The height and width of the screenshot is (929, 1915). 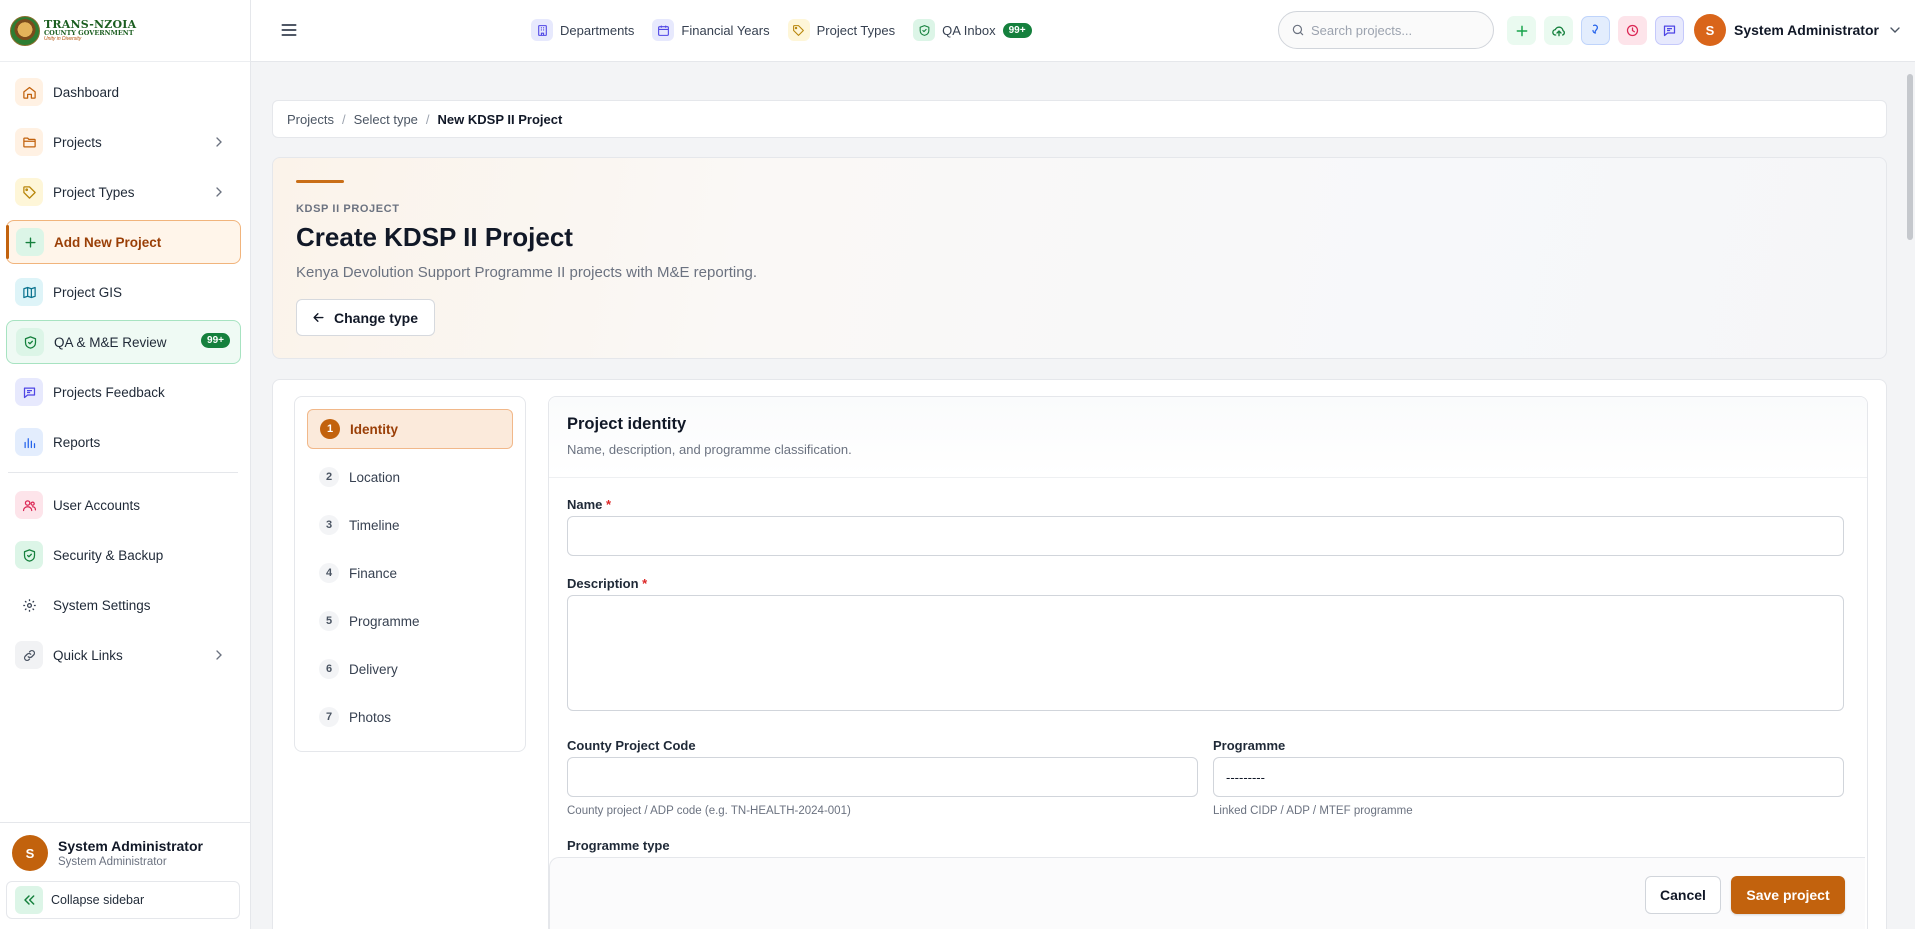 What do you see at coordinates (609, 504) in the screenshot?
I see `required-marker: *` at bounding box center [609, 504].